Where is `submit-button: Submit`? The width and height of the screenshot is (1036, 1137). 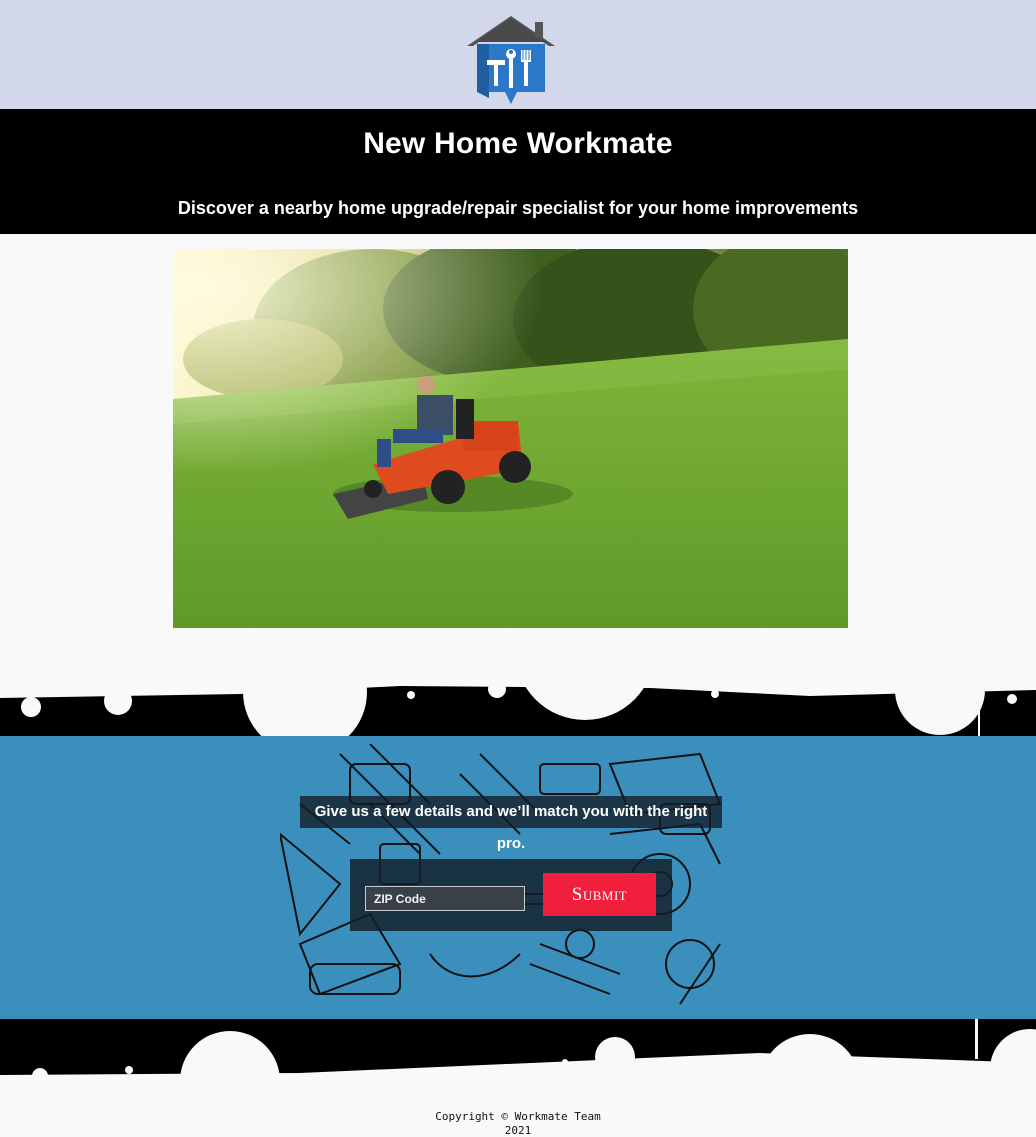
submit-button: Submit is located at coordinates (599, 894).